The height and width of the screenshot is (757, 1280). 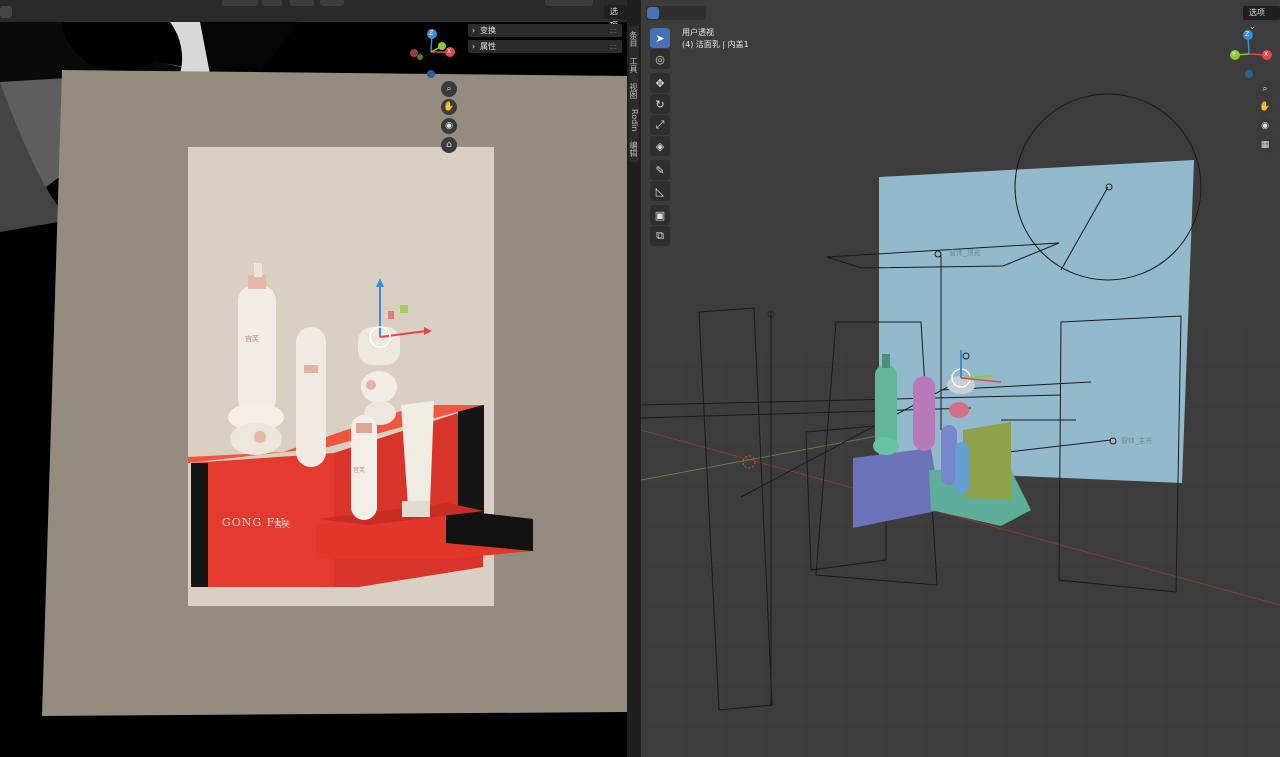 What do you see at coordinates (715, 44) in the screenshot?
I see `viewport-subtitle: (4) 洁面乳 | 内盖1` at bounding box center [715, 44].